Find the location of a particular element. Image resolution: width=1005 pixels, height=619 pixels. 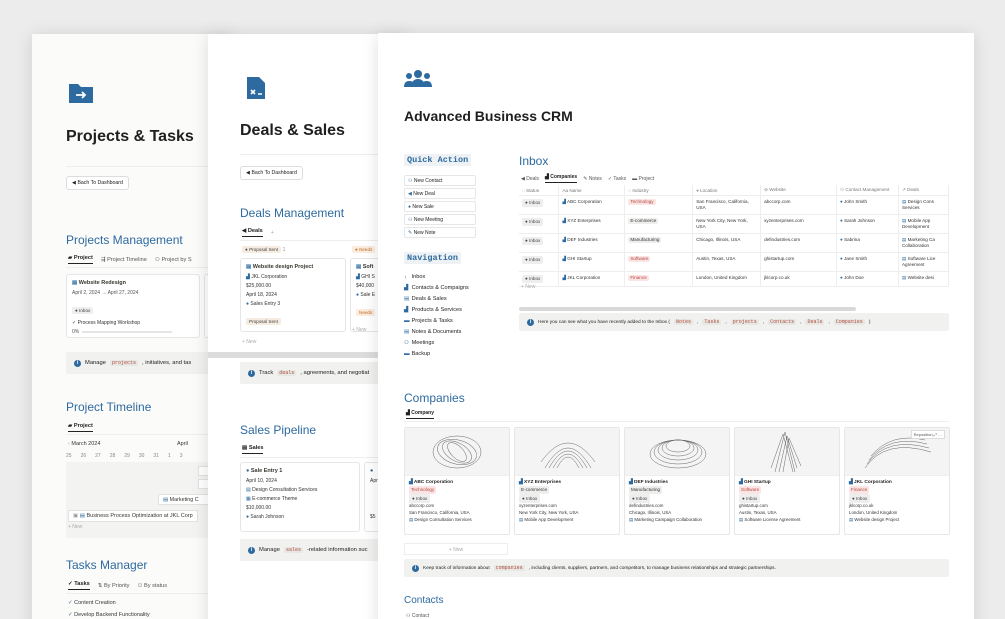

document-icon is located at coordinates (256, 88).